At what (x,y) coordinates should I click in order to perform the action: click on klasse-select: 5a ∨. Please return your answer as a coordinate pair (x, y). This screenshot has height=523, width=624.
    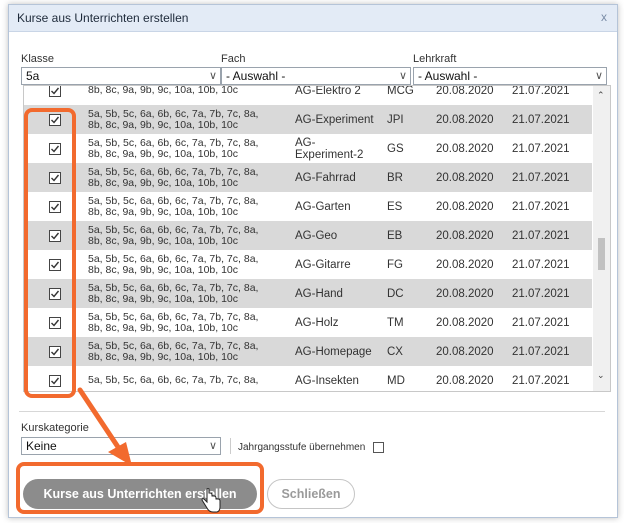
    Looking at the image, I should click on (121, 76).